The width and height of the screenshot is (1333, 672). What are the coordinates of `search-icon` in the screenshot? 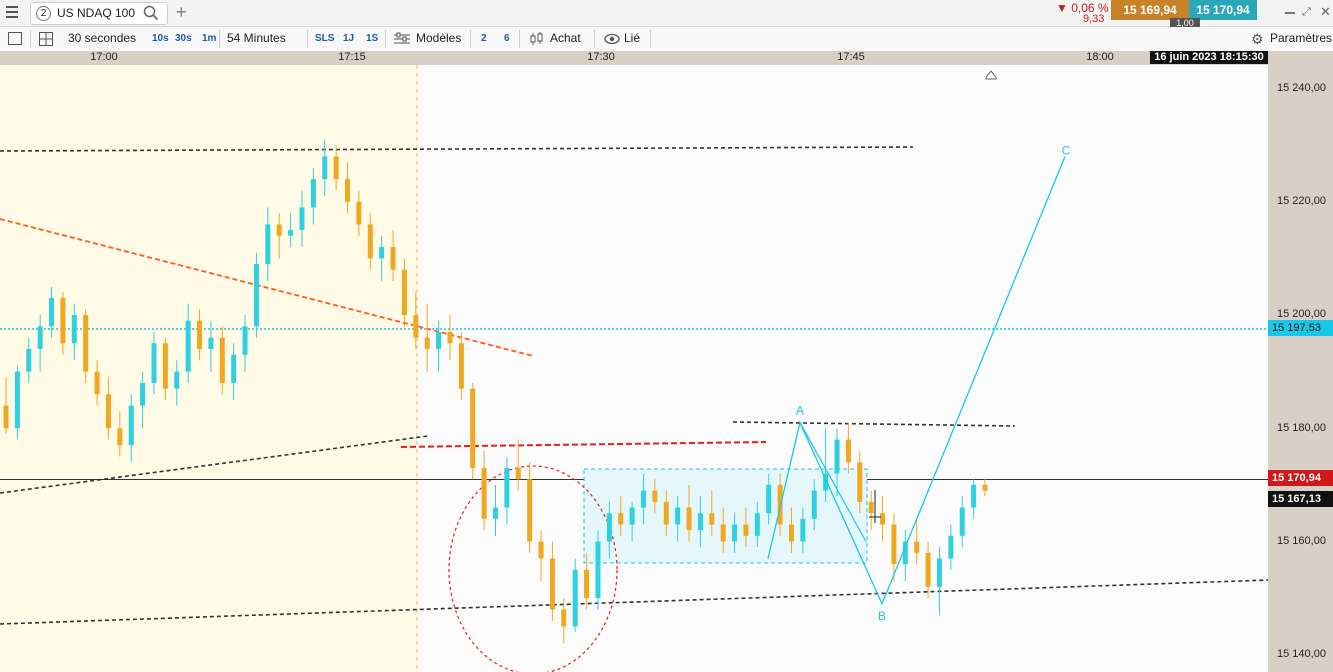 It's located at (151, 14).